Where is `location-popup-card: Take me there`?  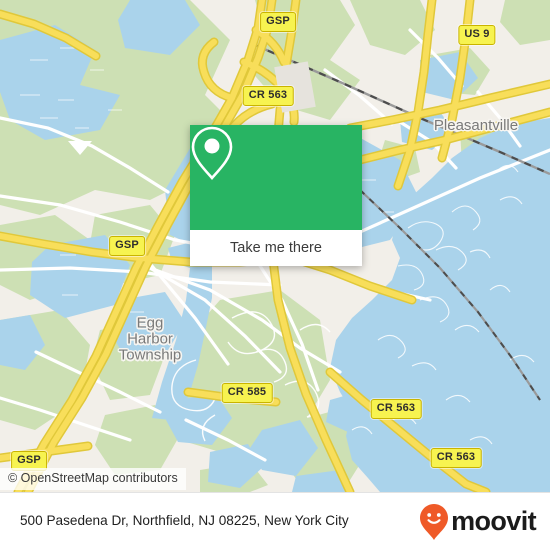 location-popup-card: Take me there is located at coordinates (276, 195).